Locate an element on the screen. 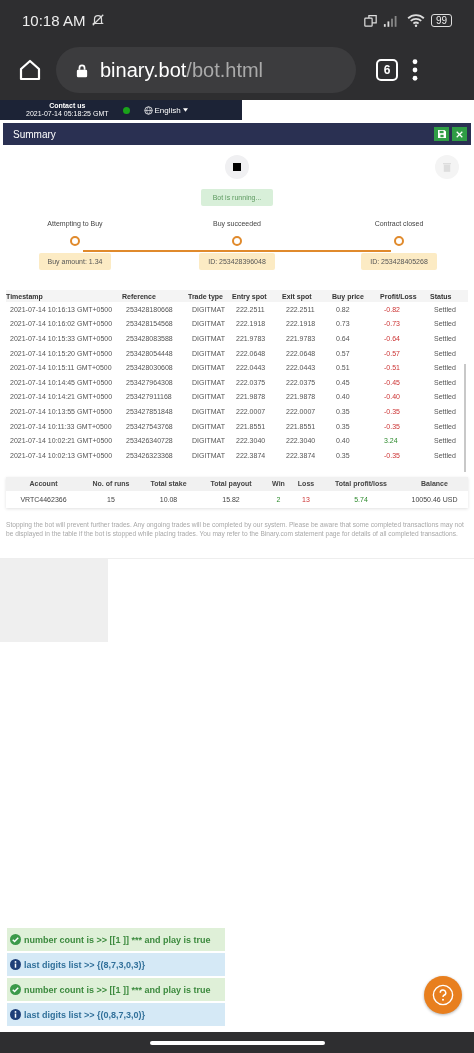 The image size is (474, 1053). stop-button is located at coordinates (237, 167).